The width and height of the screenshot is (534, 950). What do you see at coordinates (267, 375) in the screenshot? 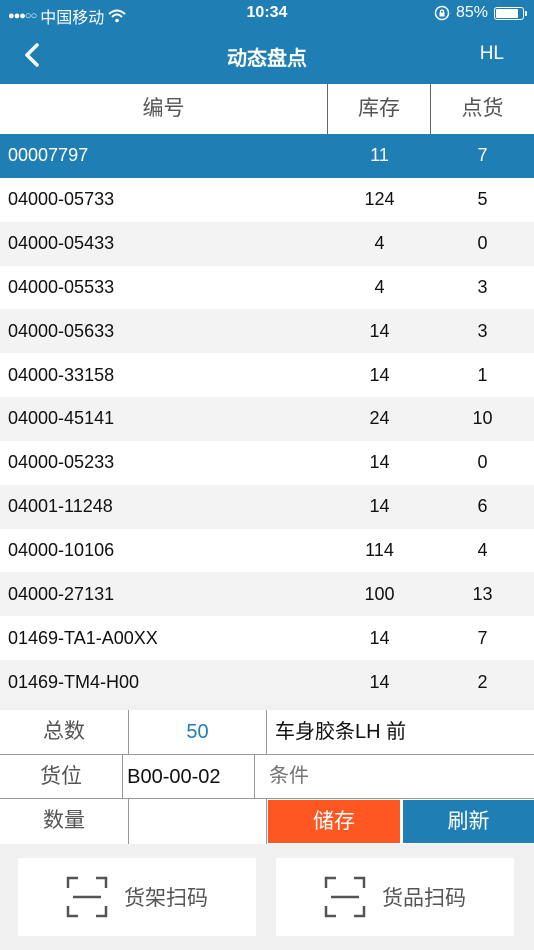
I see `table-row: 04000-33158 14 1` at bounding box center [267, 375].